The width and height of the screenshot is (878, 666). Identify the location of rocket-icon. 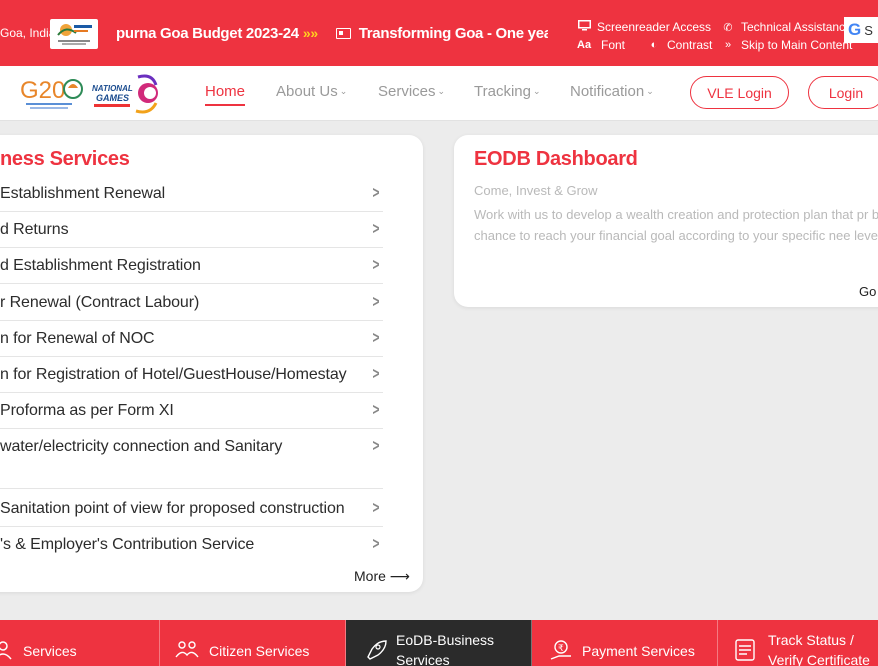
(375, 650).